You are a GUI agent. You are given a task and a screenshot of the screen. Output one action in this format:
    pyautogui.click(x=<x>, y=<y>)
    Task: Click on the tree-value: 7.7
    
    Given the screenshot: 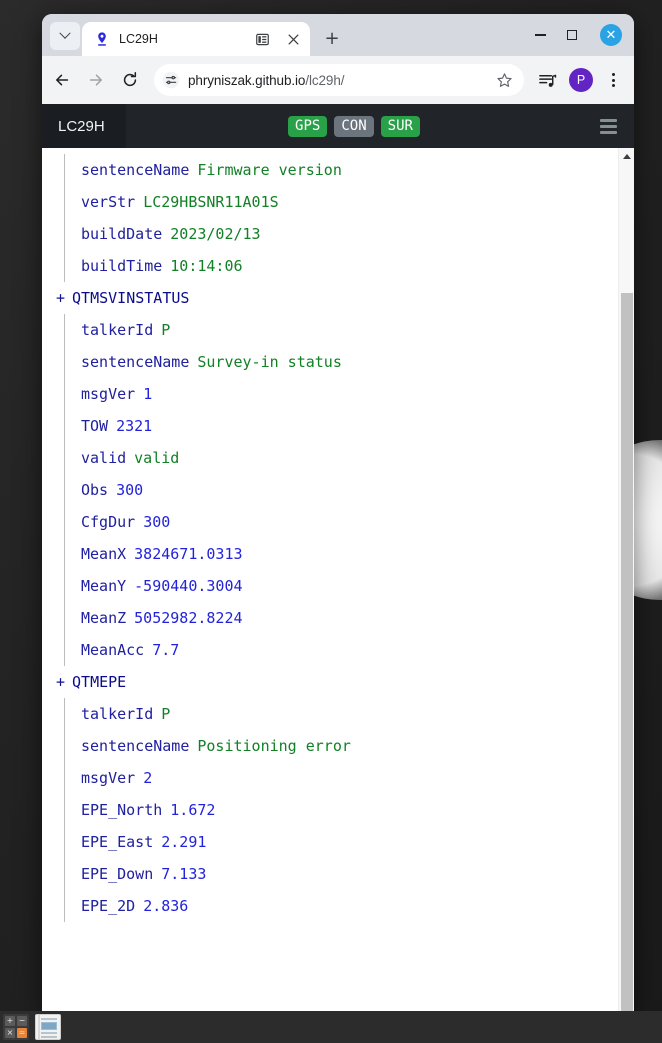 What is the action you would take?
    pyautogui.click(x=166, y=650)
    